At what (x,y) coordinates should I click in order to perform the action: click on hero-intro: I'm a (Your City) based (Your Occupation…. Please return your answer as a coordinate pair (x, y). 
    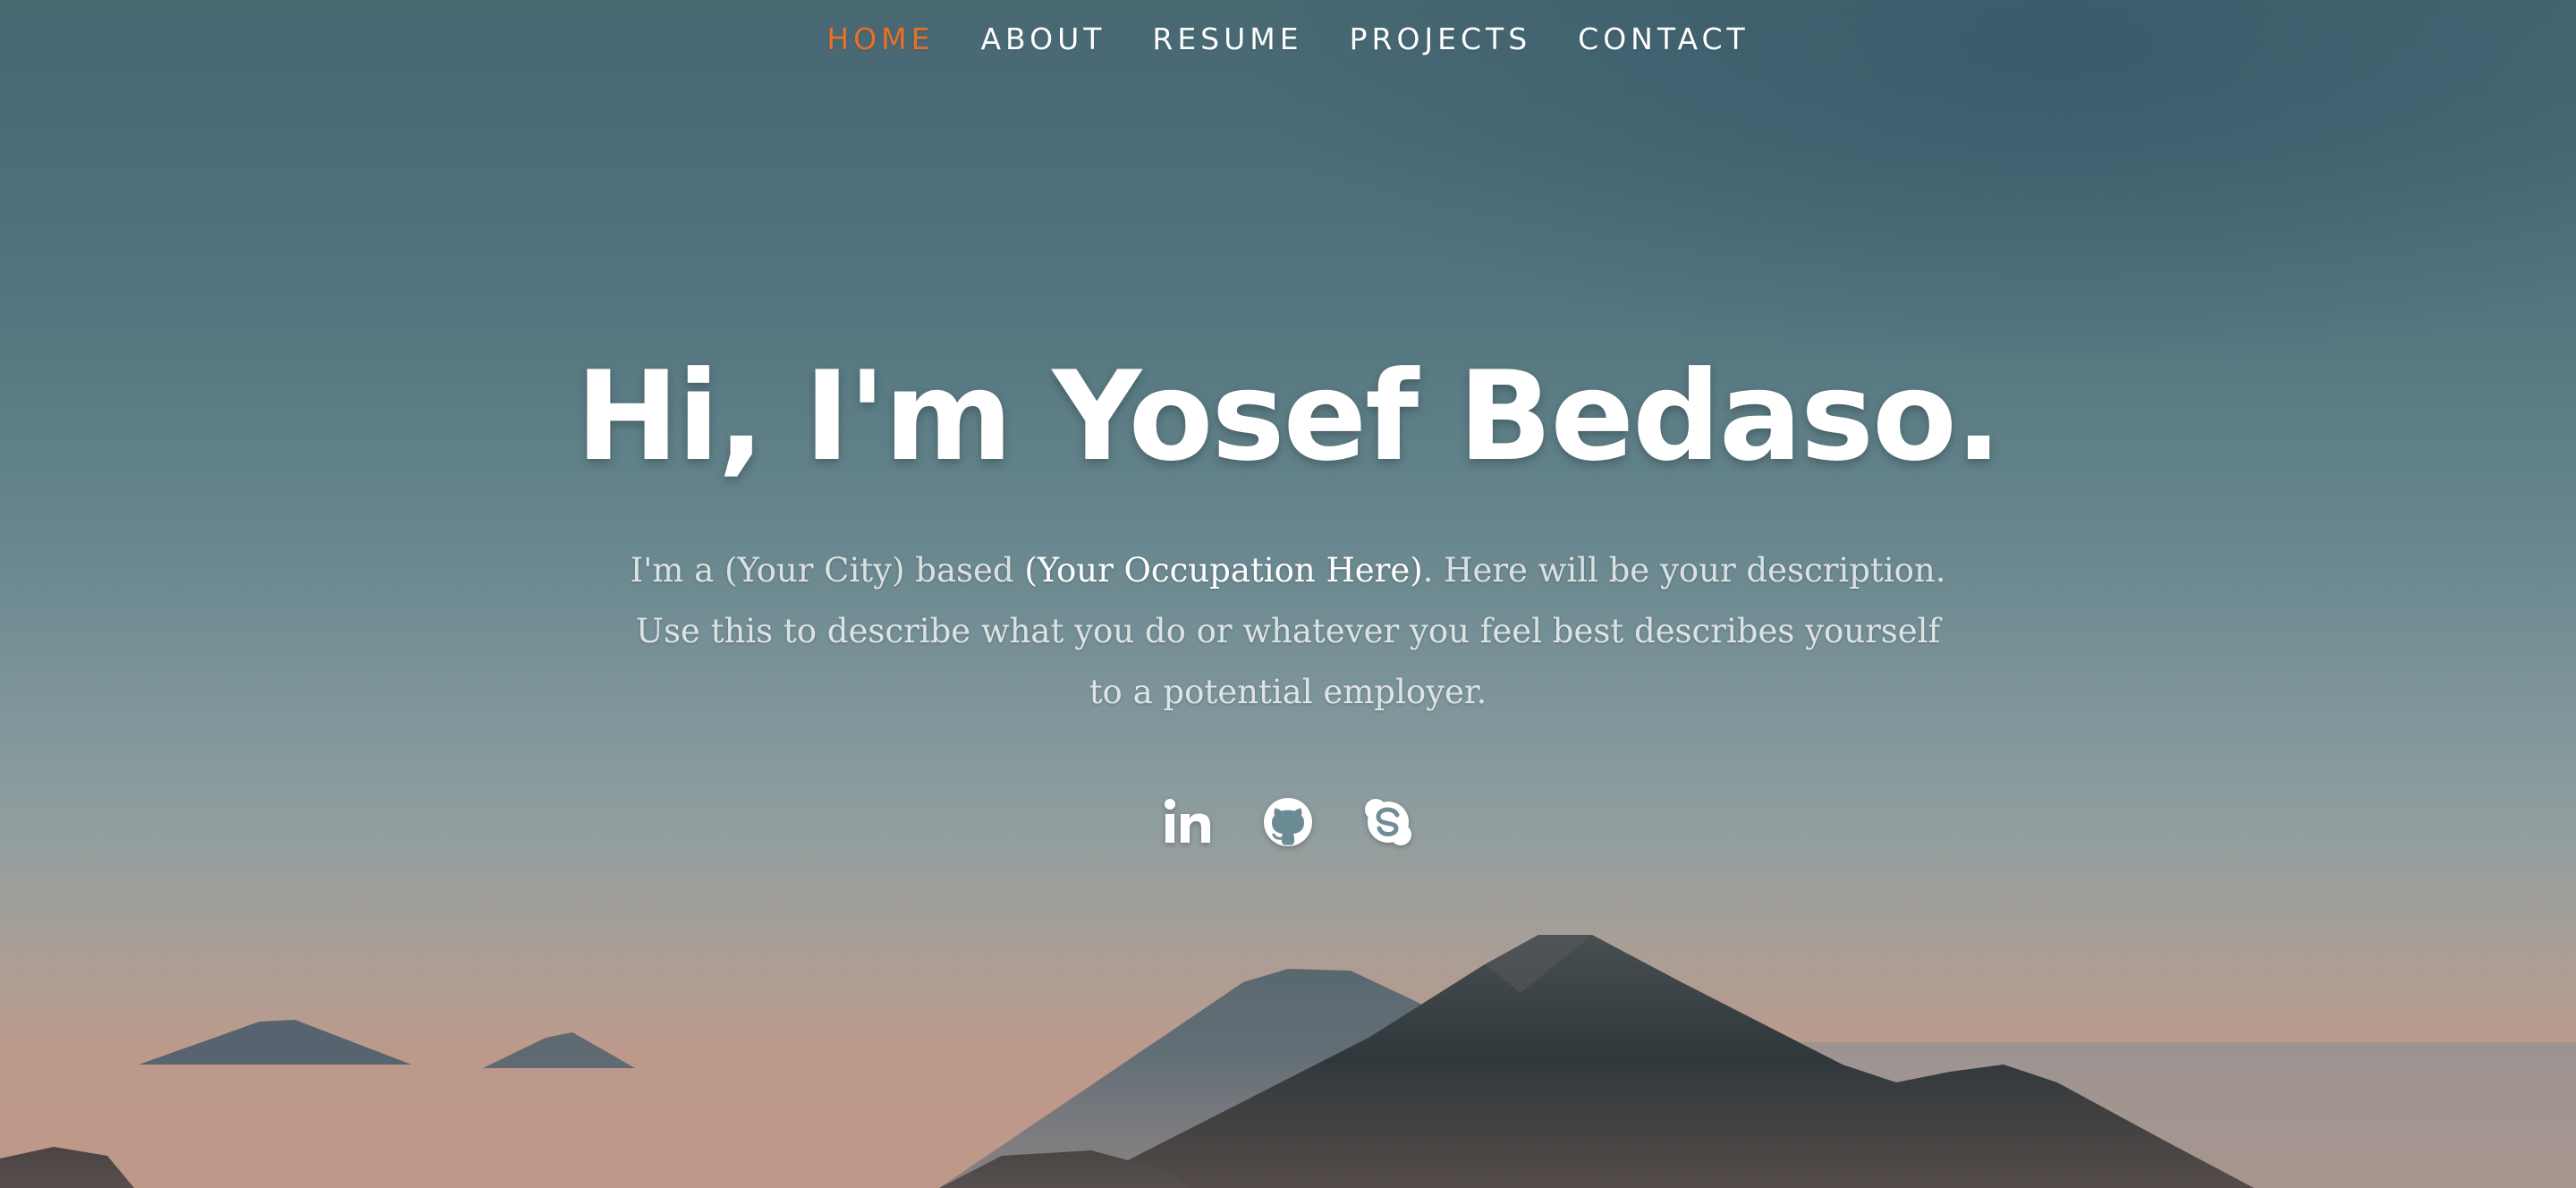
    Looking at the image, I should click on (1288, 631).